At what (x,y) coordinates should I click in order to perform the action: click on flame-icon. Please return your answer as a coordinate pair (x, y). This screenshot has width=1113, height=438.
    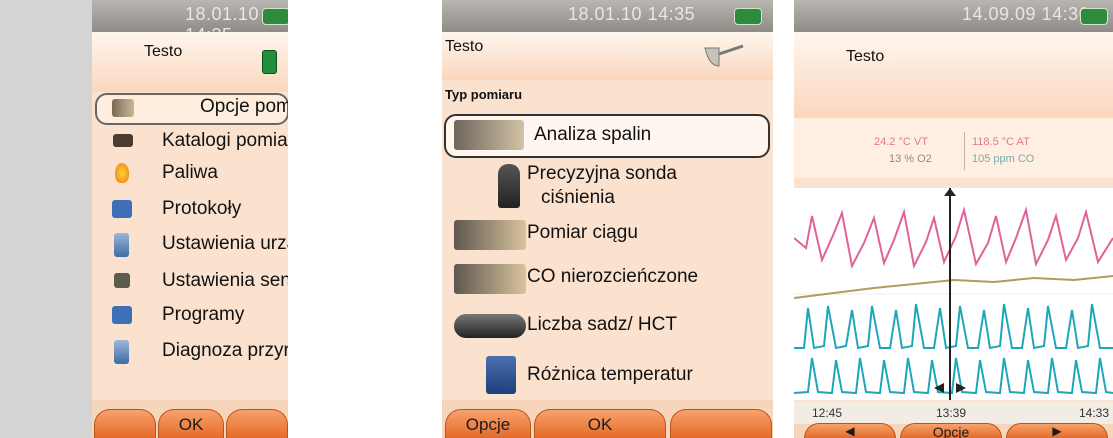
    Looking at the image, I should click on (122, 173).